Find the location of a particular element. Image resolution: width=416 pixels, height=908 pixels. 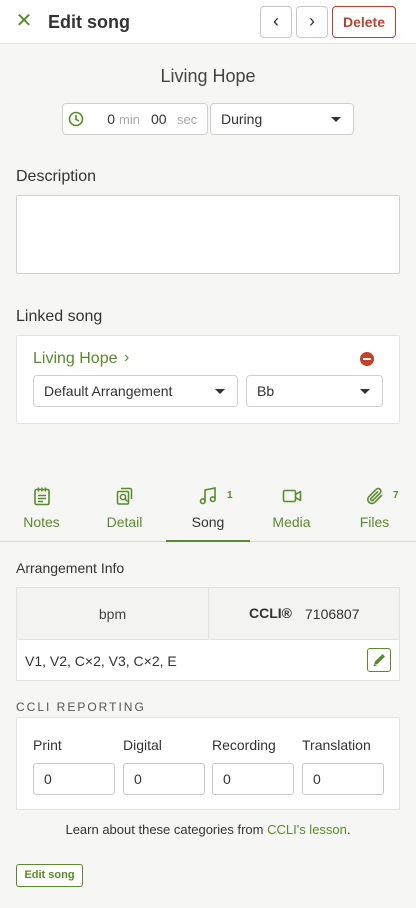

digital-label: Digital is located at coordinates (142, 745).